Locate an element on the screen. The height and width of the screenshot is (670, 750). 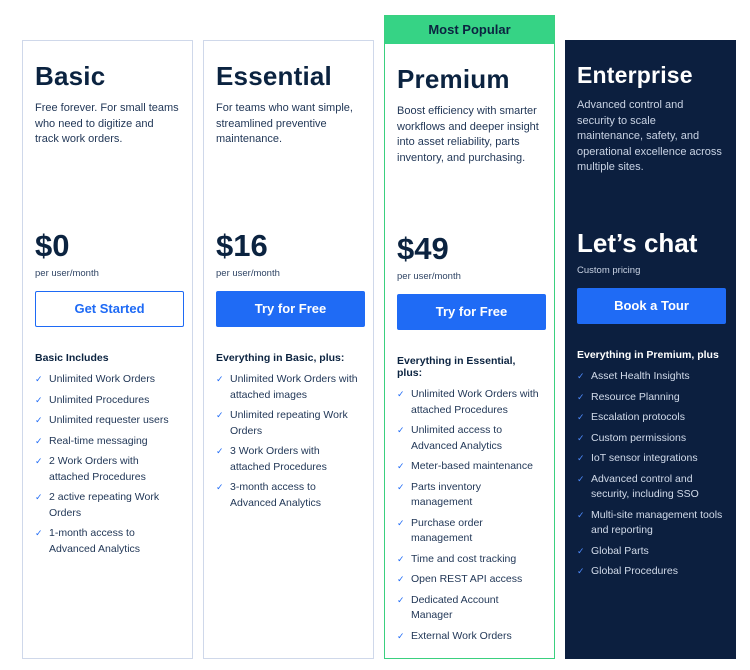
feature-text: Unlimited repeating Work Orders is located at coordinates (289, 423).